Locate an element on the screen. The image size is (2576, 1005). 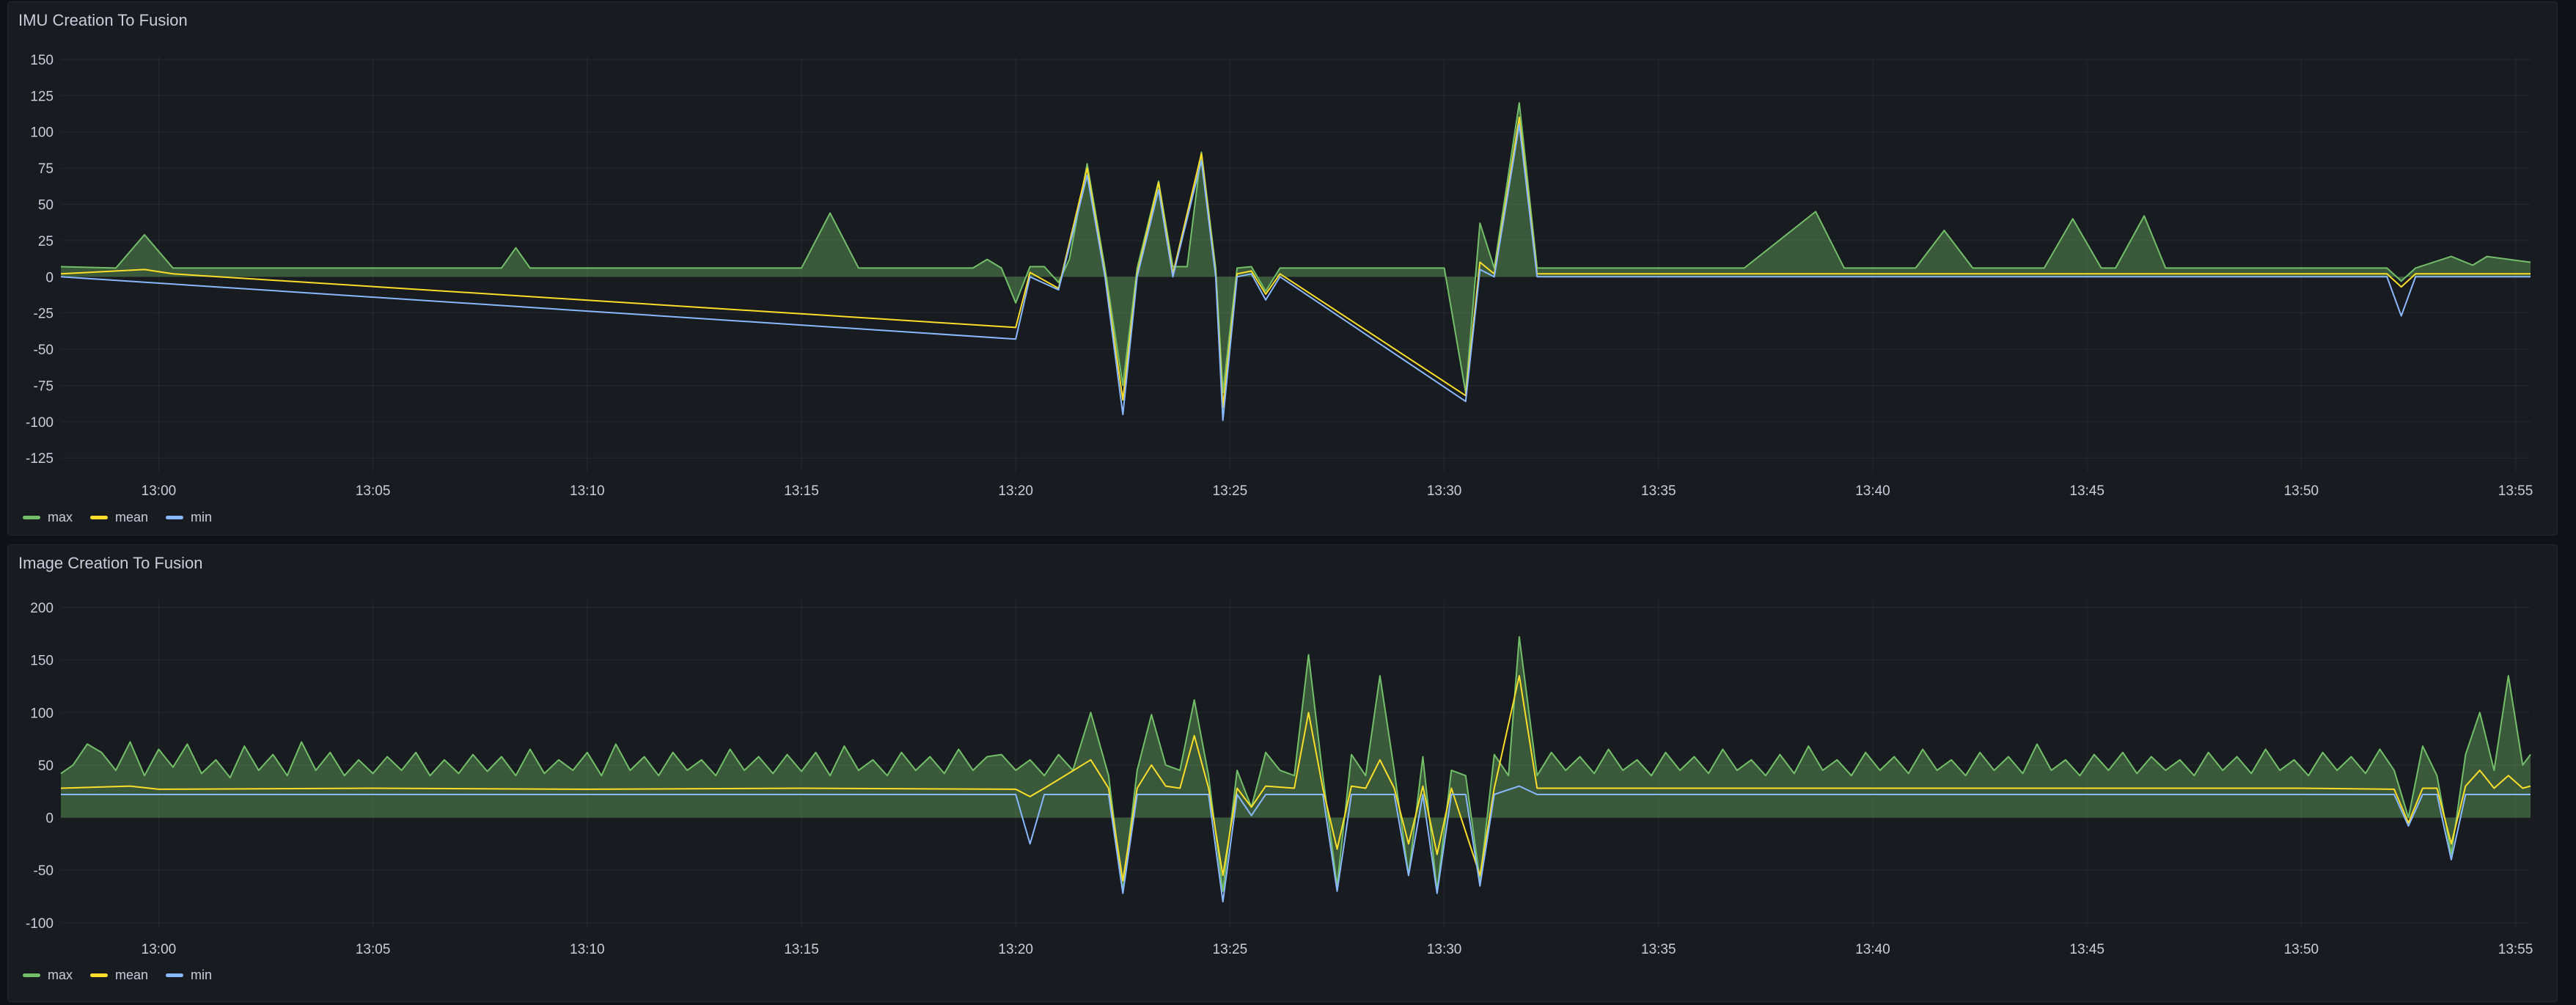
y-tick-label: -75 is located at coordinates (44, 386).